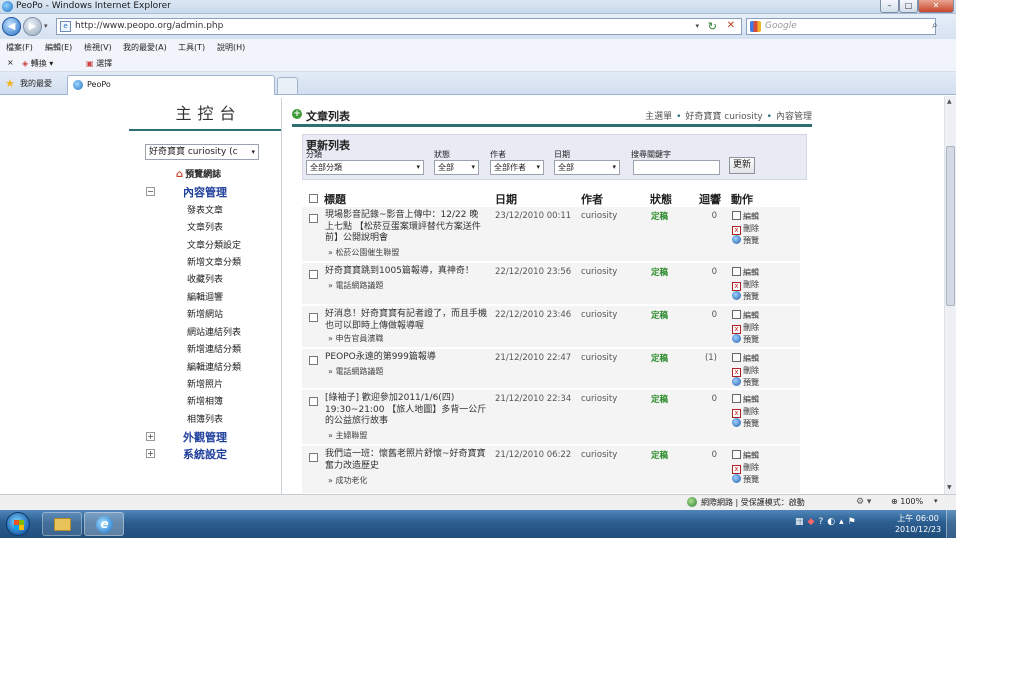 This screenshot has height=683, width=1024. What do you see at coordinates (205, 418) in the screenshot?
I see `sidebar-item-album-list: 相簿列表` at bounding box center [205, 418].